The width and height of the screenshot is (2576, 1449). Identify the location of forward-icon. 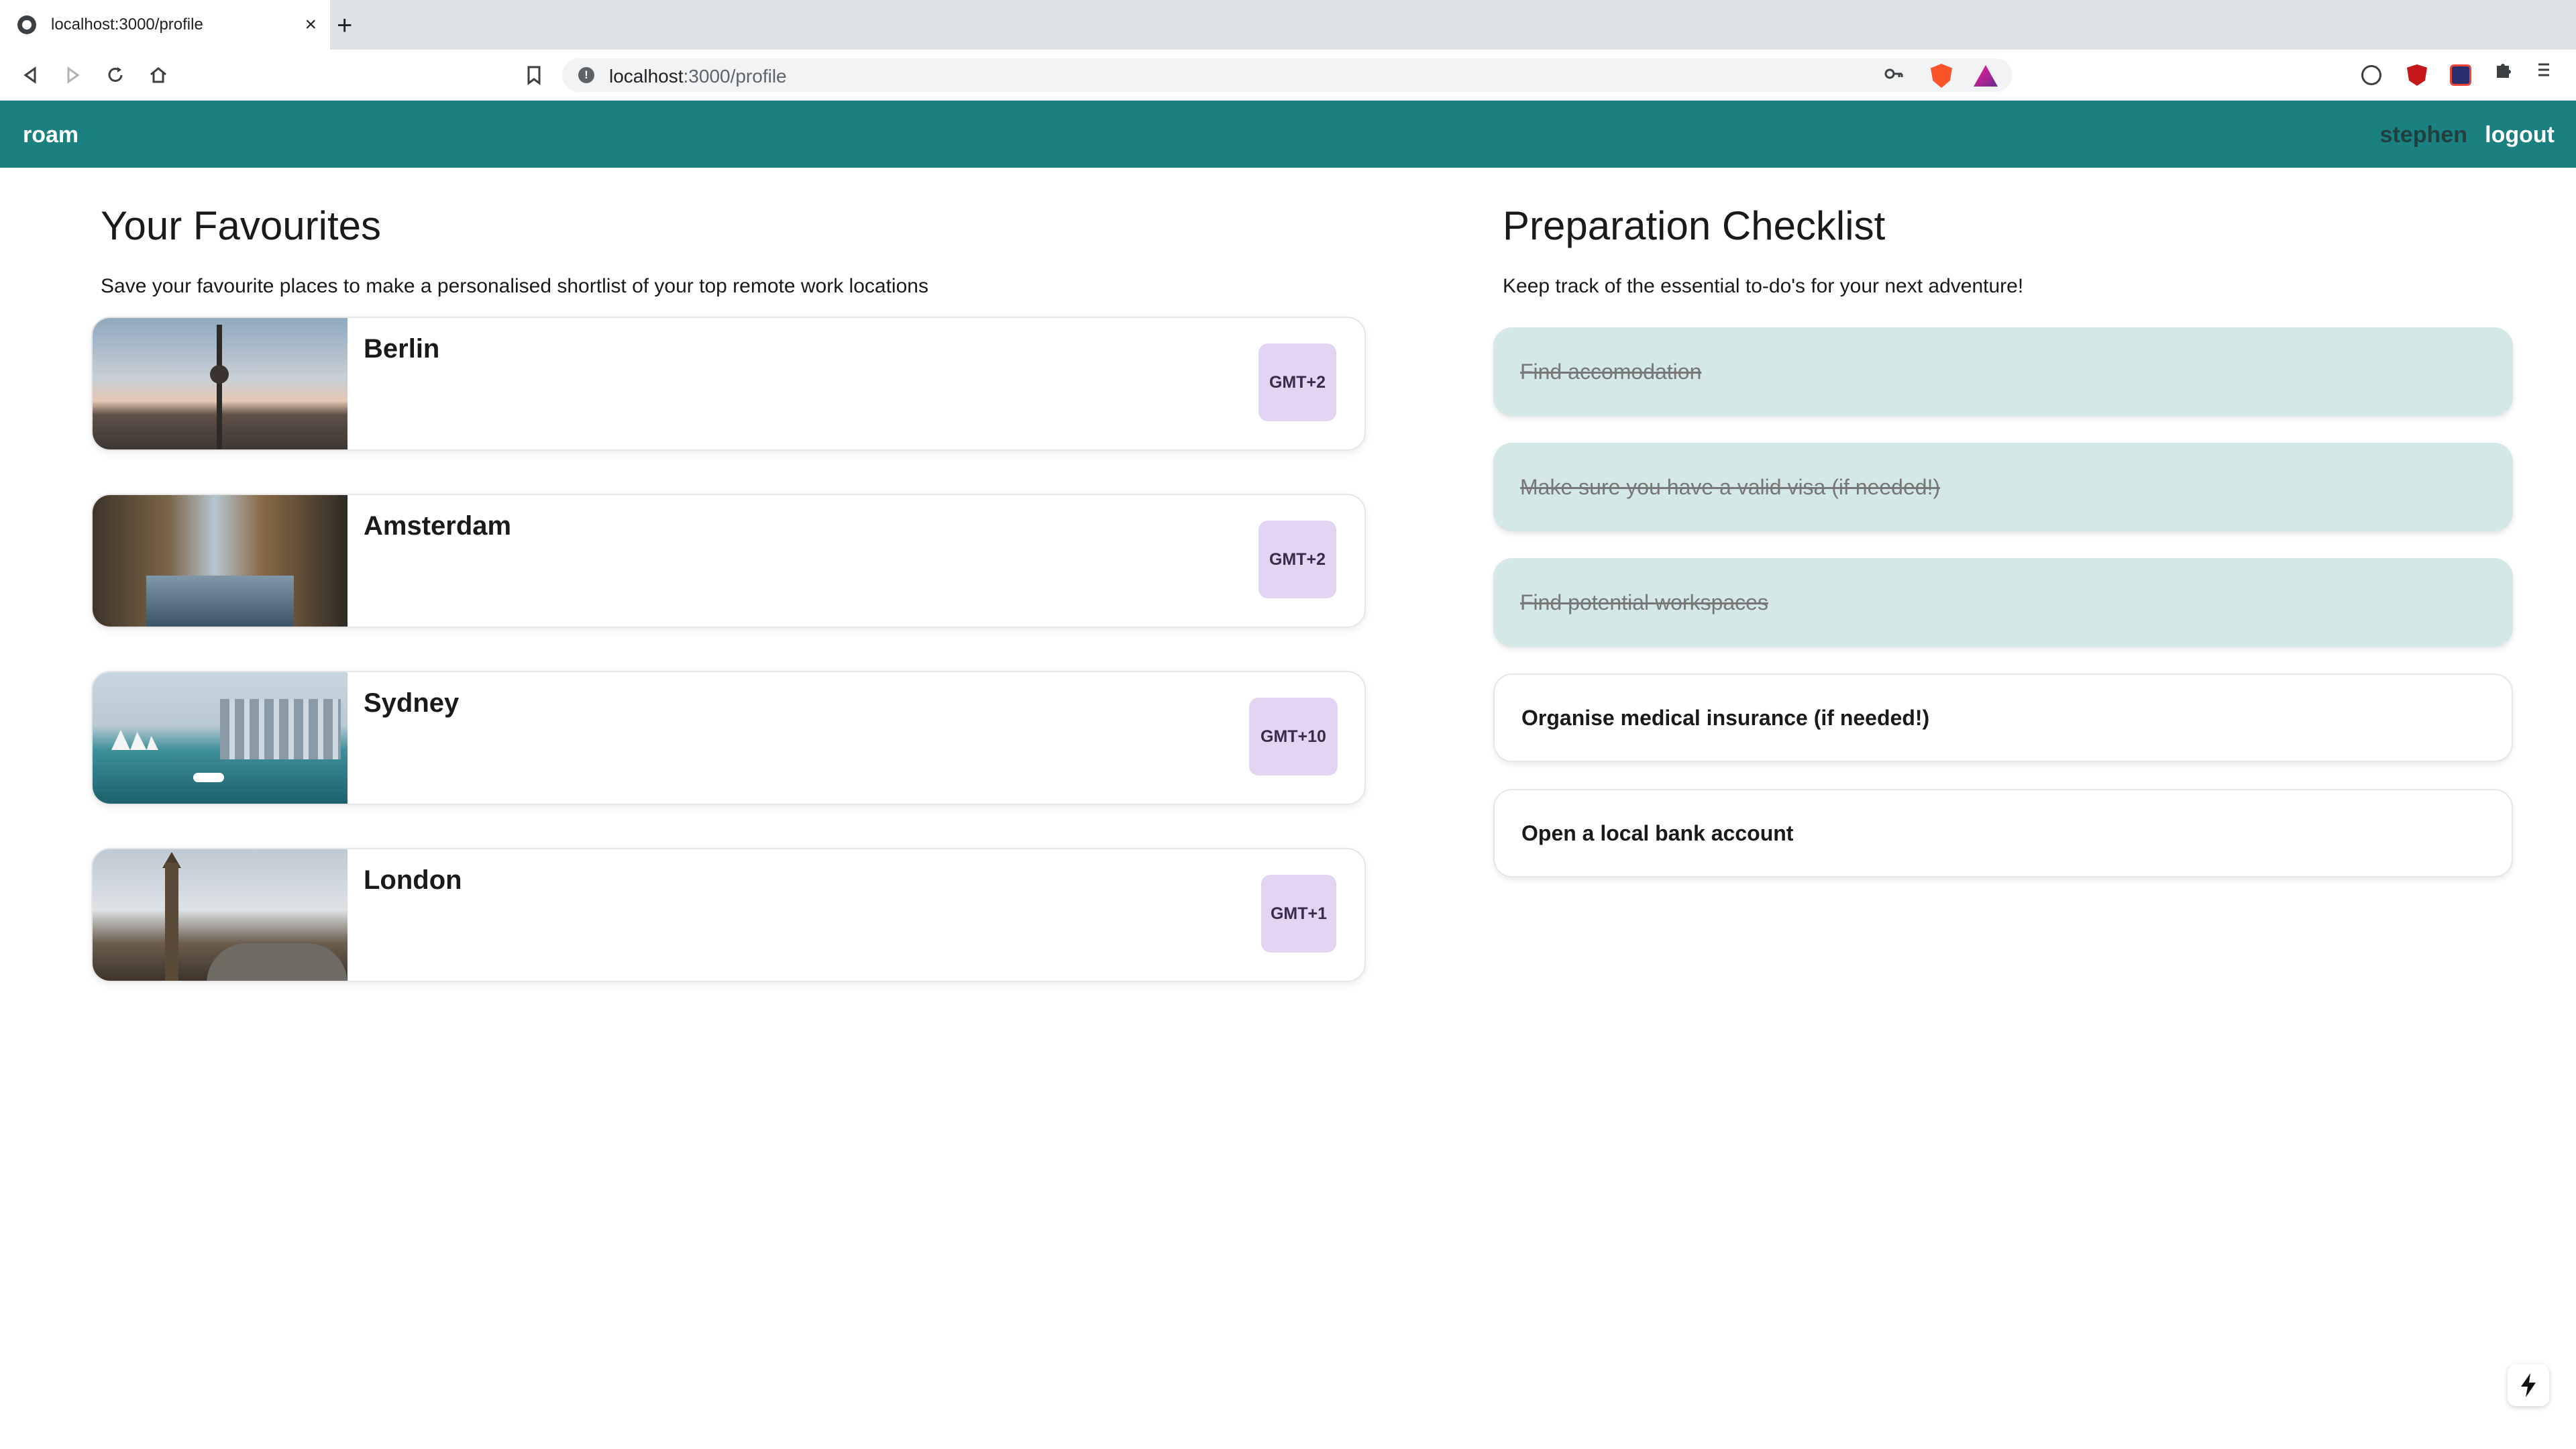
(72, 75).